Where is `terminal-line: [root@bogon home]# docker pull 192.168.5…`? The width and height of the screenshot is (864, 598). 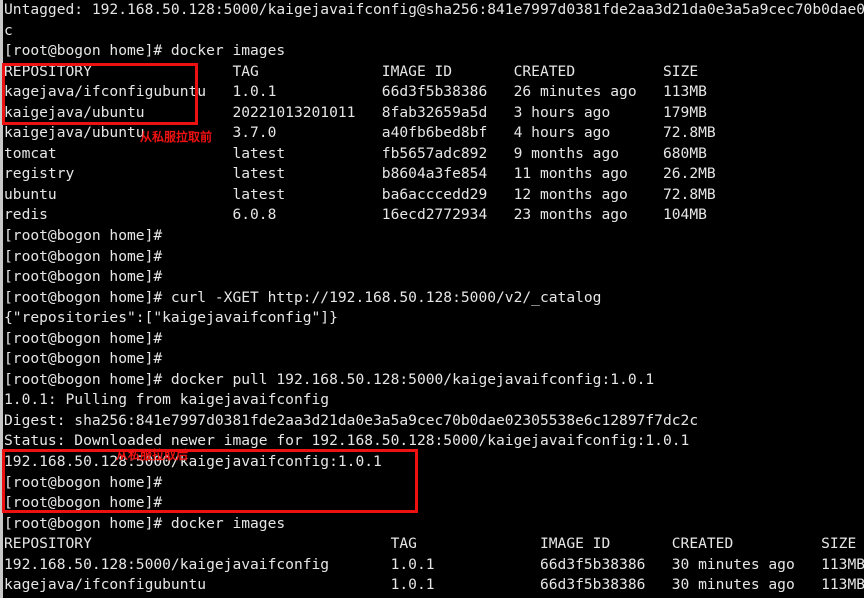
terminal-line: [root@bogon home]# docker pull 192.168.5… is located at coordinates (329, 379).